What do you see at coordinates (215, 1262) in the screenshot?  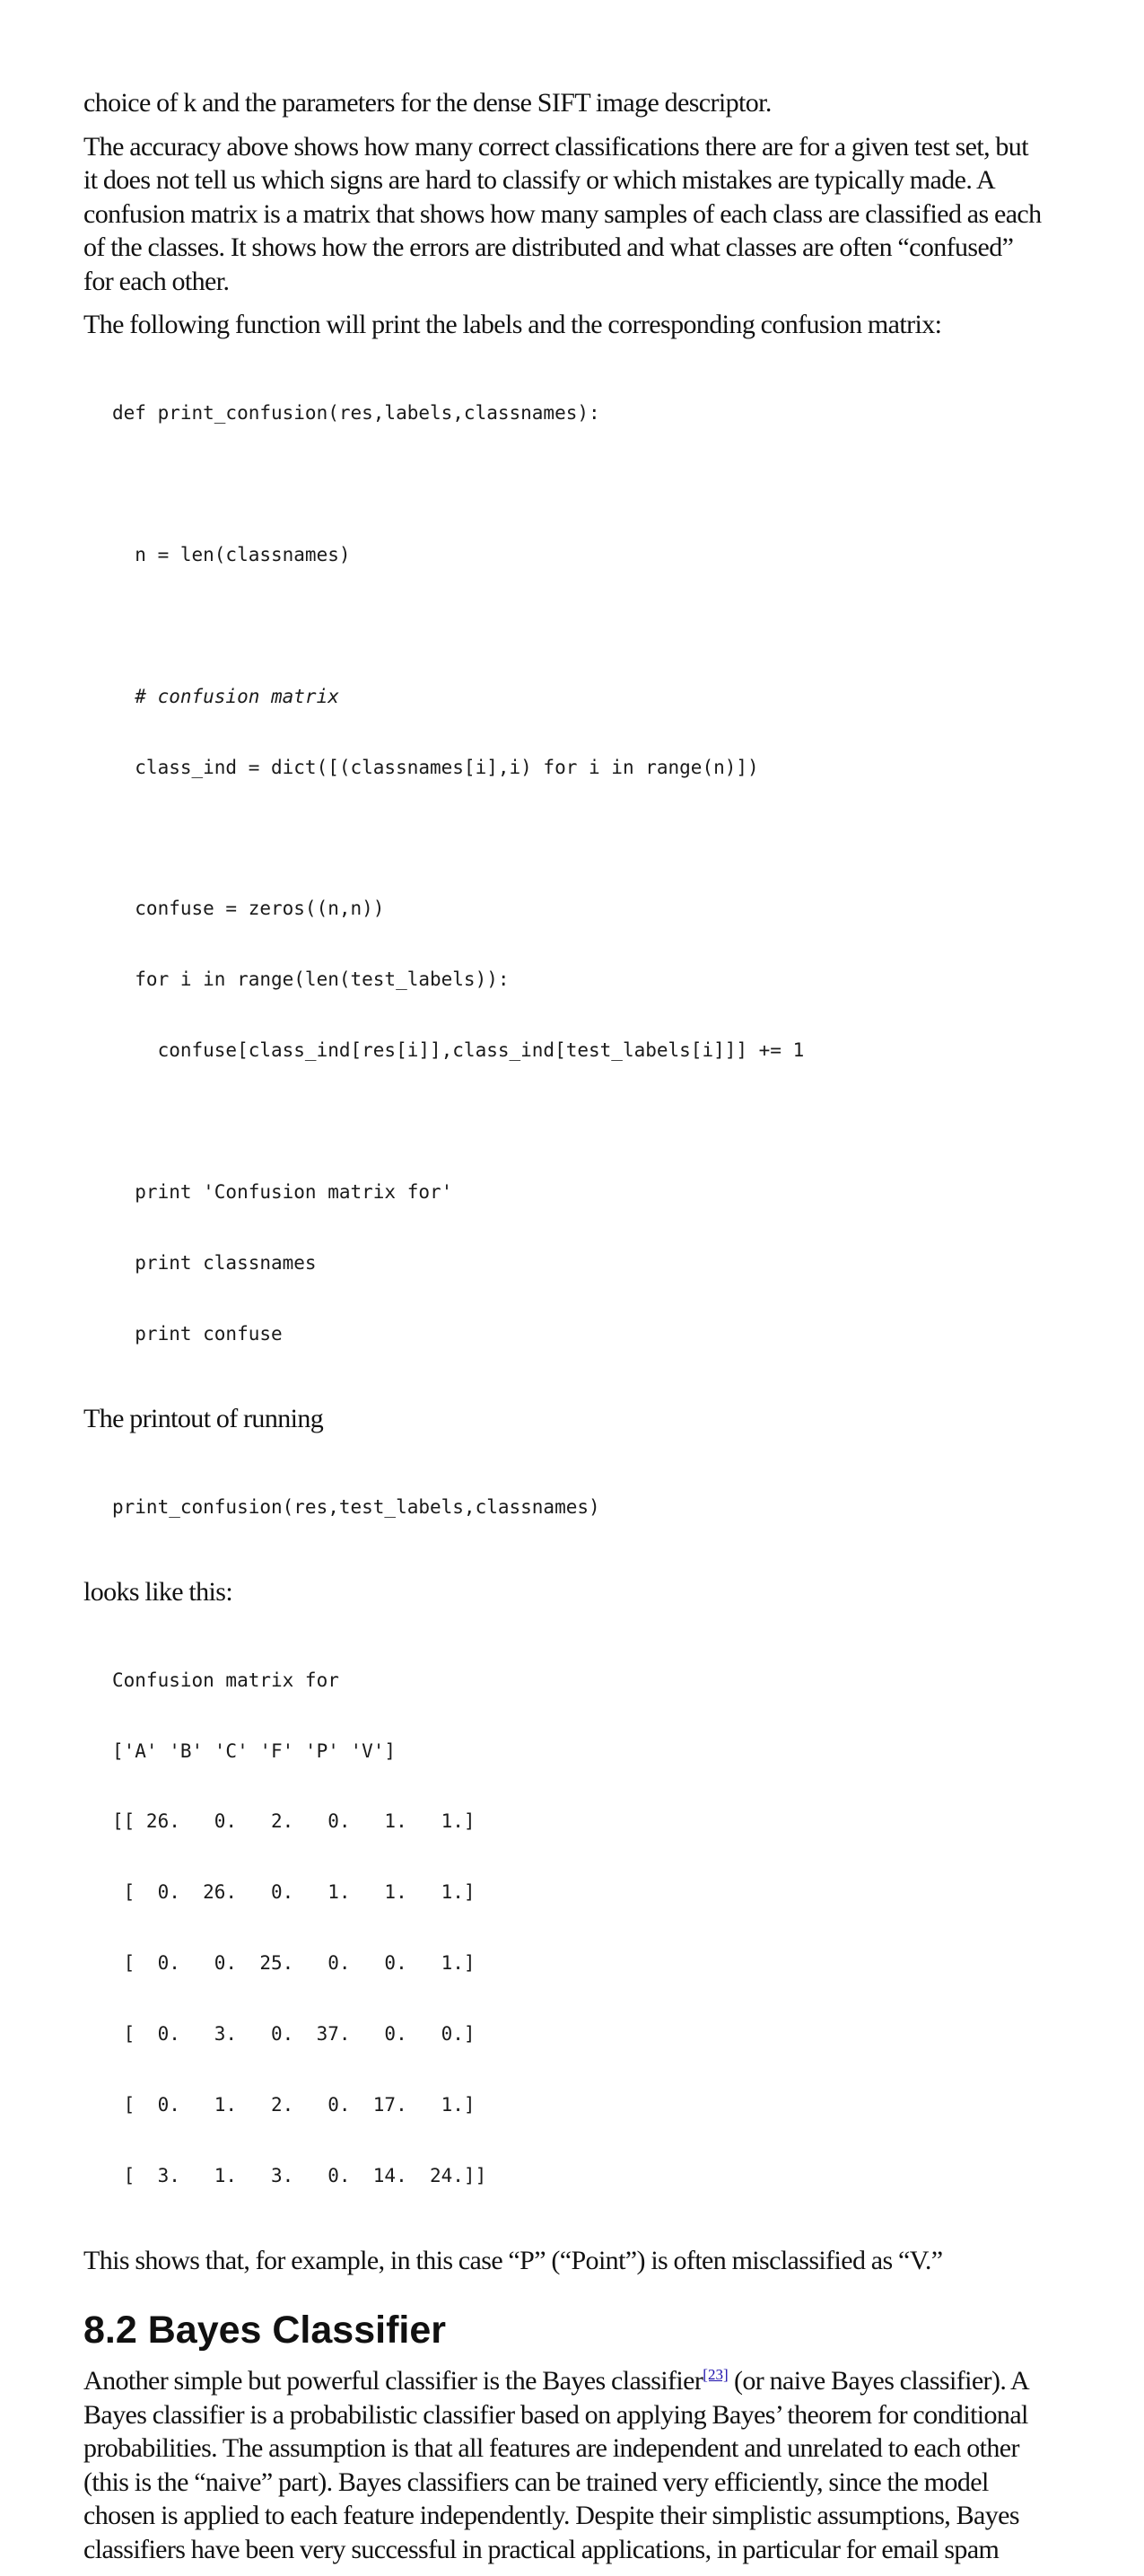 I see `code-line: print classnames` at bounding box center [215, 1262].